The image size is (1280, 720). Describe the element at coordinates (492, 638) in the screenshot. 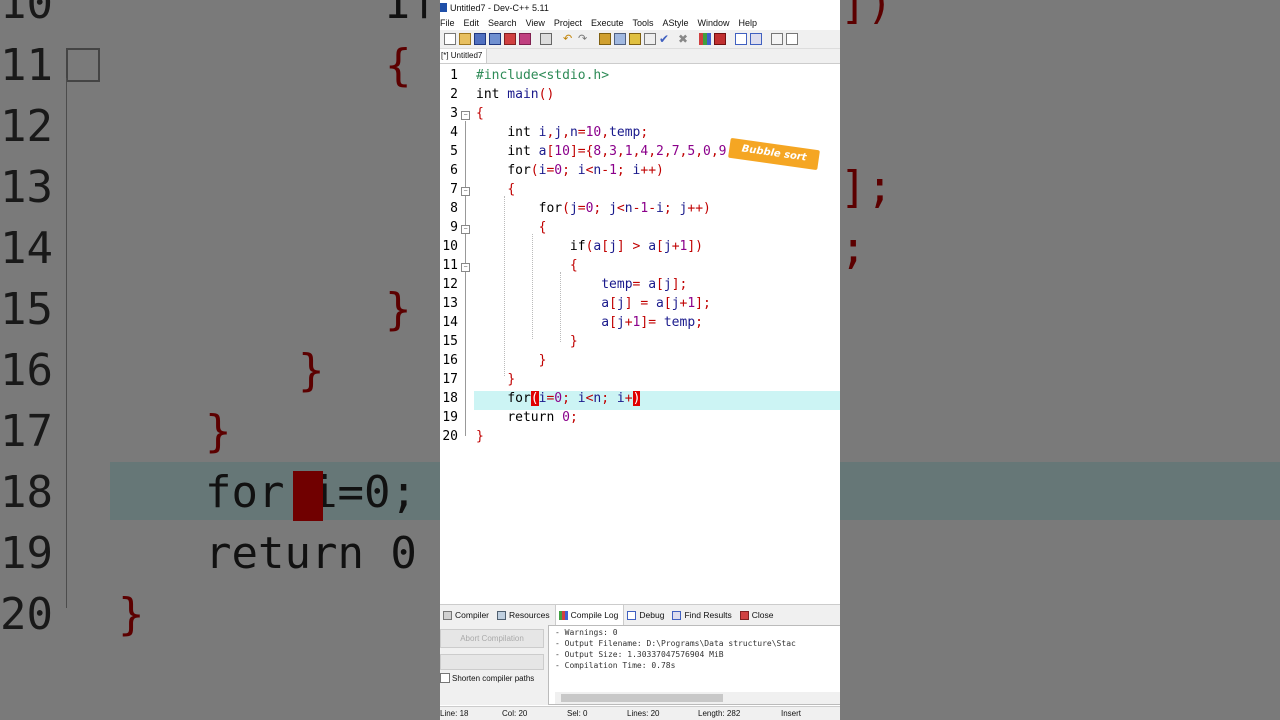

I see `abort-compilation-button: Abort Compilation` at that location.